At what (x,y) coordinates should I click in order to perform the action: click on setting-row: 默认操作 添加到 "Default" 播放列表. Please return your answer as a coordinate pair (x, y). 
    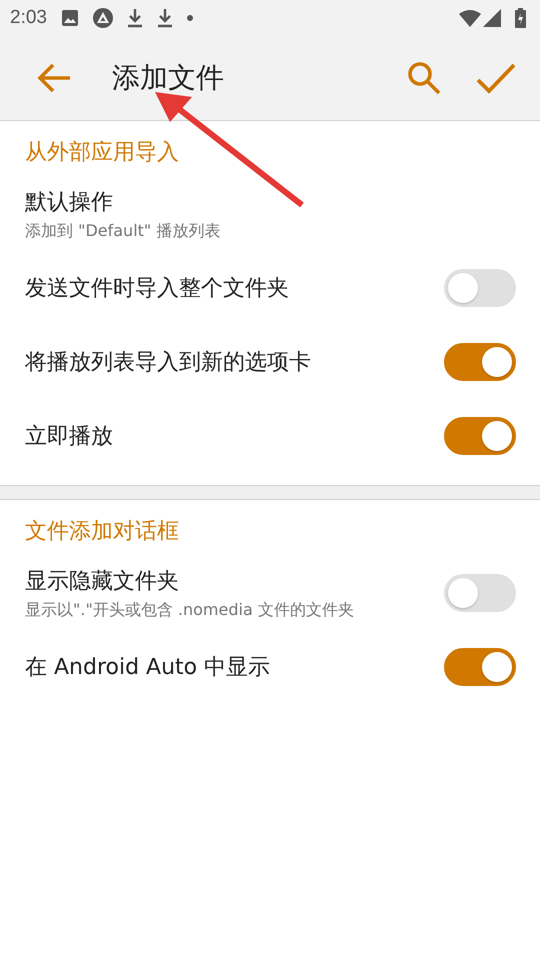
    Looking at the image, I should click on (270, 214).